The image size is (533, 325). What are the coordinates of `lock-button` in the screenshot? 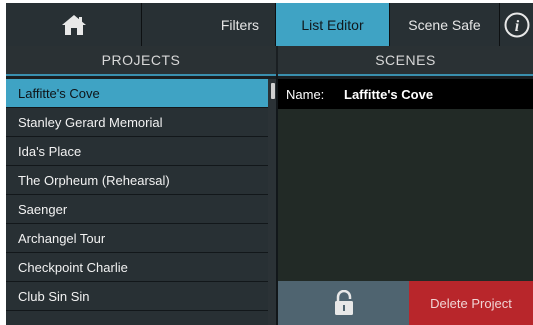 It's located at (343, 303).